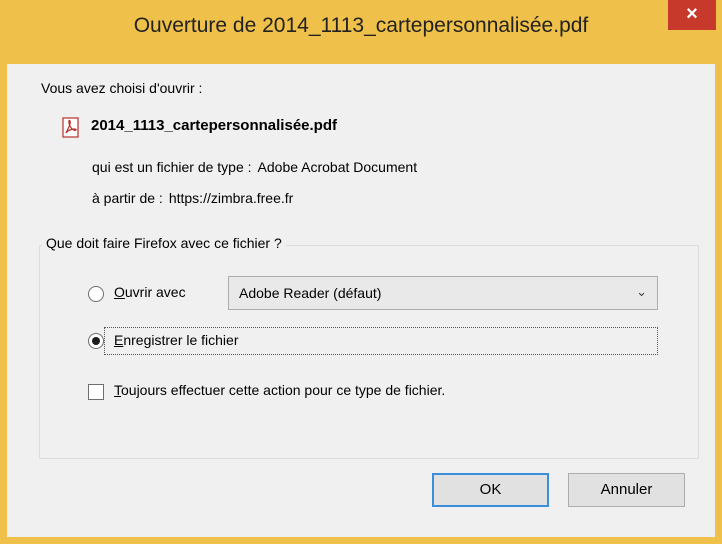 Image resolution: width=722 pixels, height=544 pixels. I want to click on action-group-legend: Que doit faire Firefox avec ce fichier ?, so click(164, 243).